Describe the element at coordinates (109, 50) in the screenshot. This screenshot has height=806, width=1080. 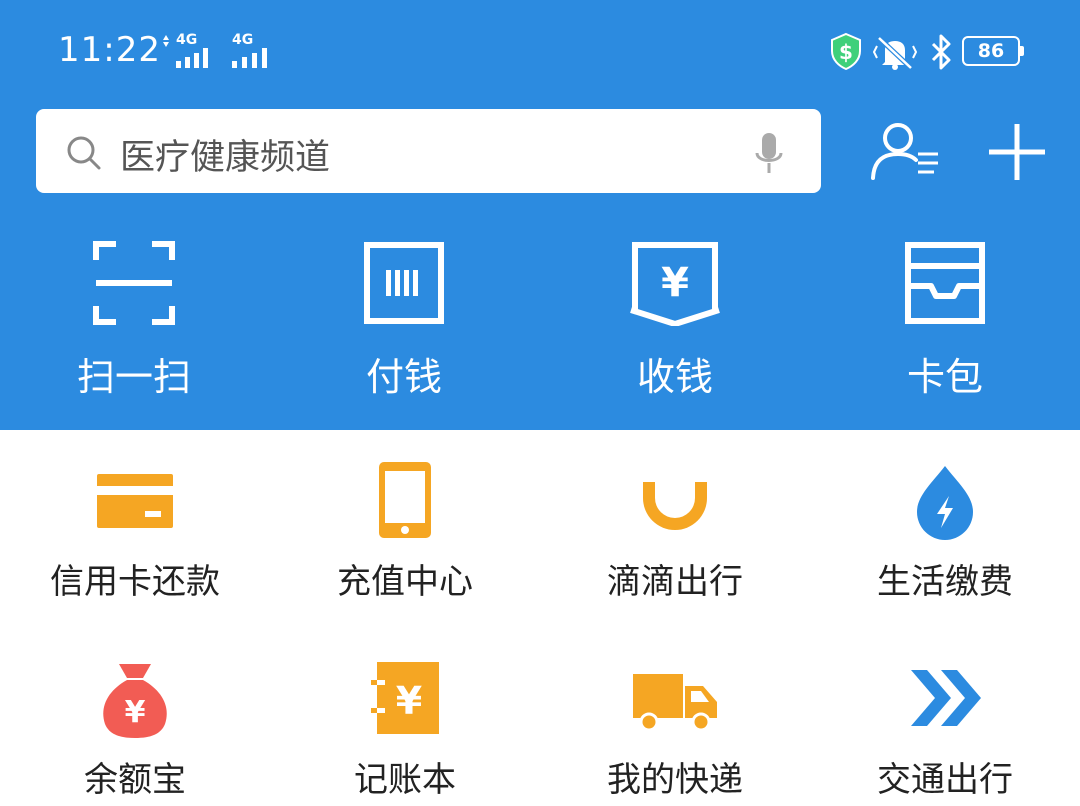
I see `status-time: 11:22` at that location.